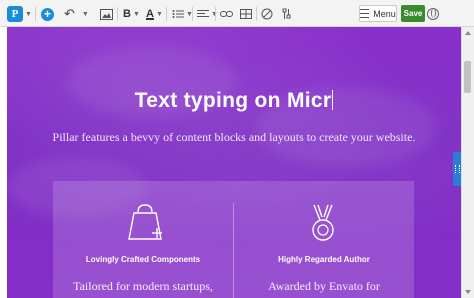 The width and height of the screenshot is (474, 298). I want to click on bold-button: B ▼, so click(131, 14).